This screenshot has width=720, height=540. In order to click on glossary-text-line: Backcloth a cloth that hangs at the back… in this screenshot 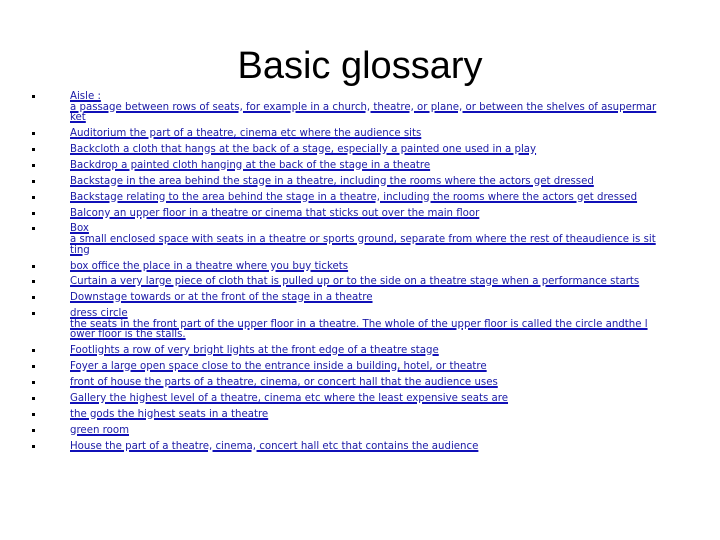, I will do `click(303, 149)`.